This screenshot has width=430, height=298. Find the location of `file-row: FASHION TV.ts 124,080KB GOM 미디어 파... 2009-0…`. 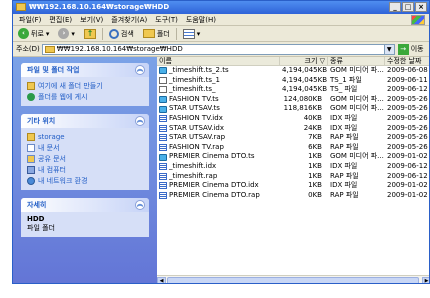

file-row: FASHION TV.ts 124,080KB GOM 미디어 파... 2009-0… is located at coordinates (293, 100).